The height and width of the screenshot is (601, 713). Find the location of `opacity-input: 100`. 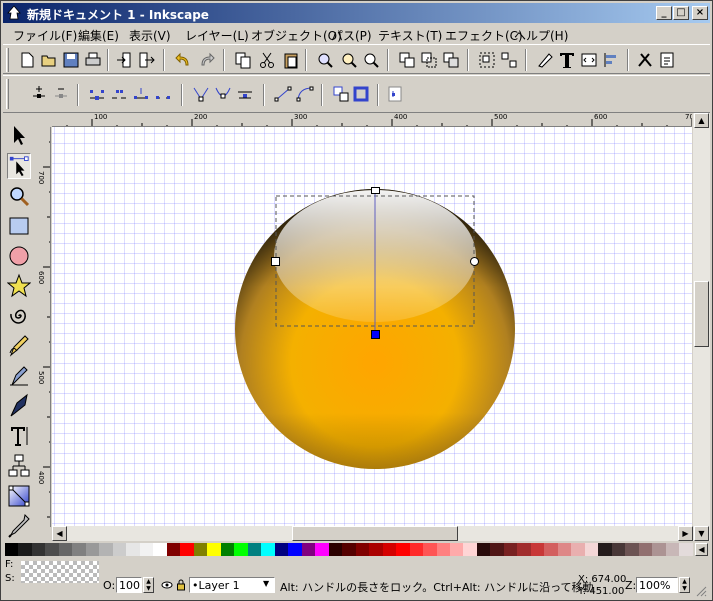

opacity-input: 100 is located at coordinates (129, 585).